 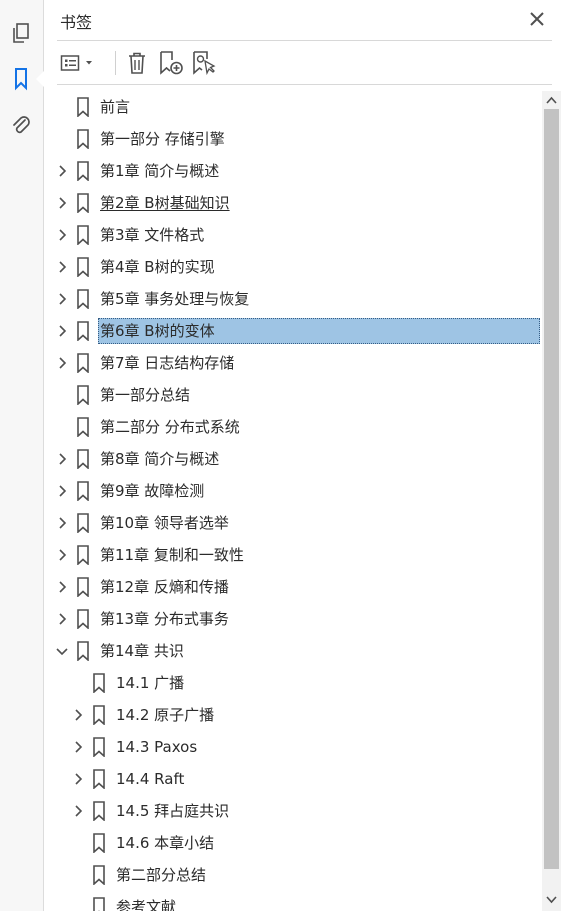 I want to click on bookmark-item: 14.1 广播, so click(x=292, y=683).